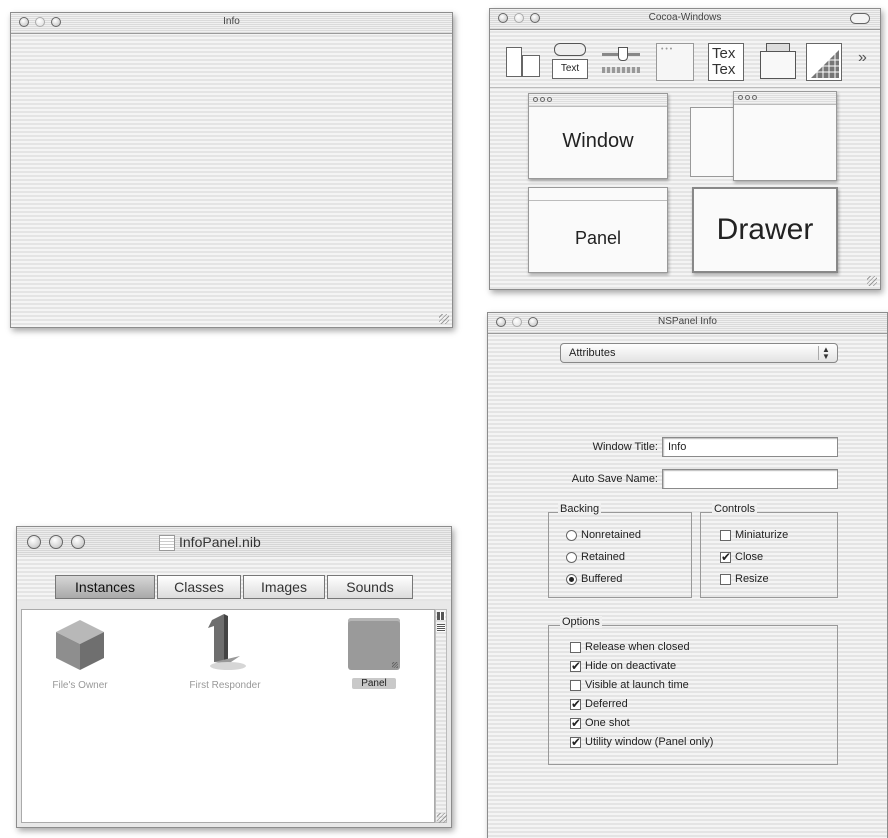 This screenshot has width=888, height=838. I want to click on auto-save-name-field, so click(750, 479).